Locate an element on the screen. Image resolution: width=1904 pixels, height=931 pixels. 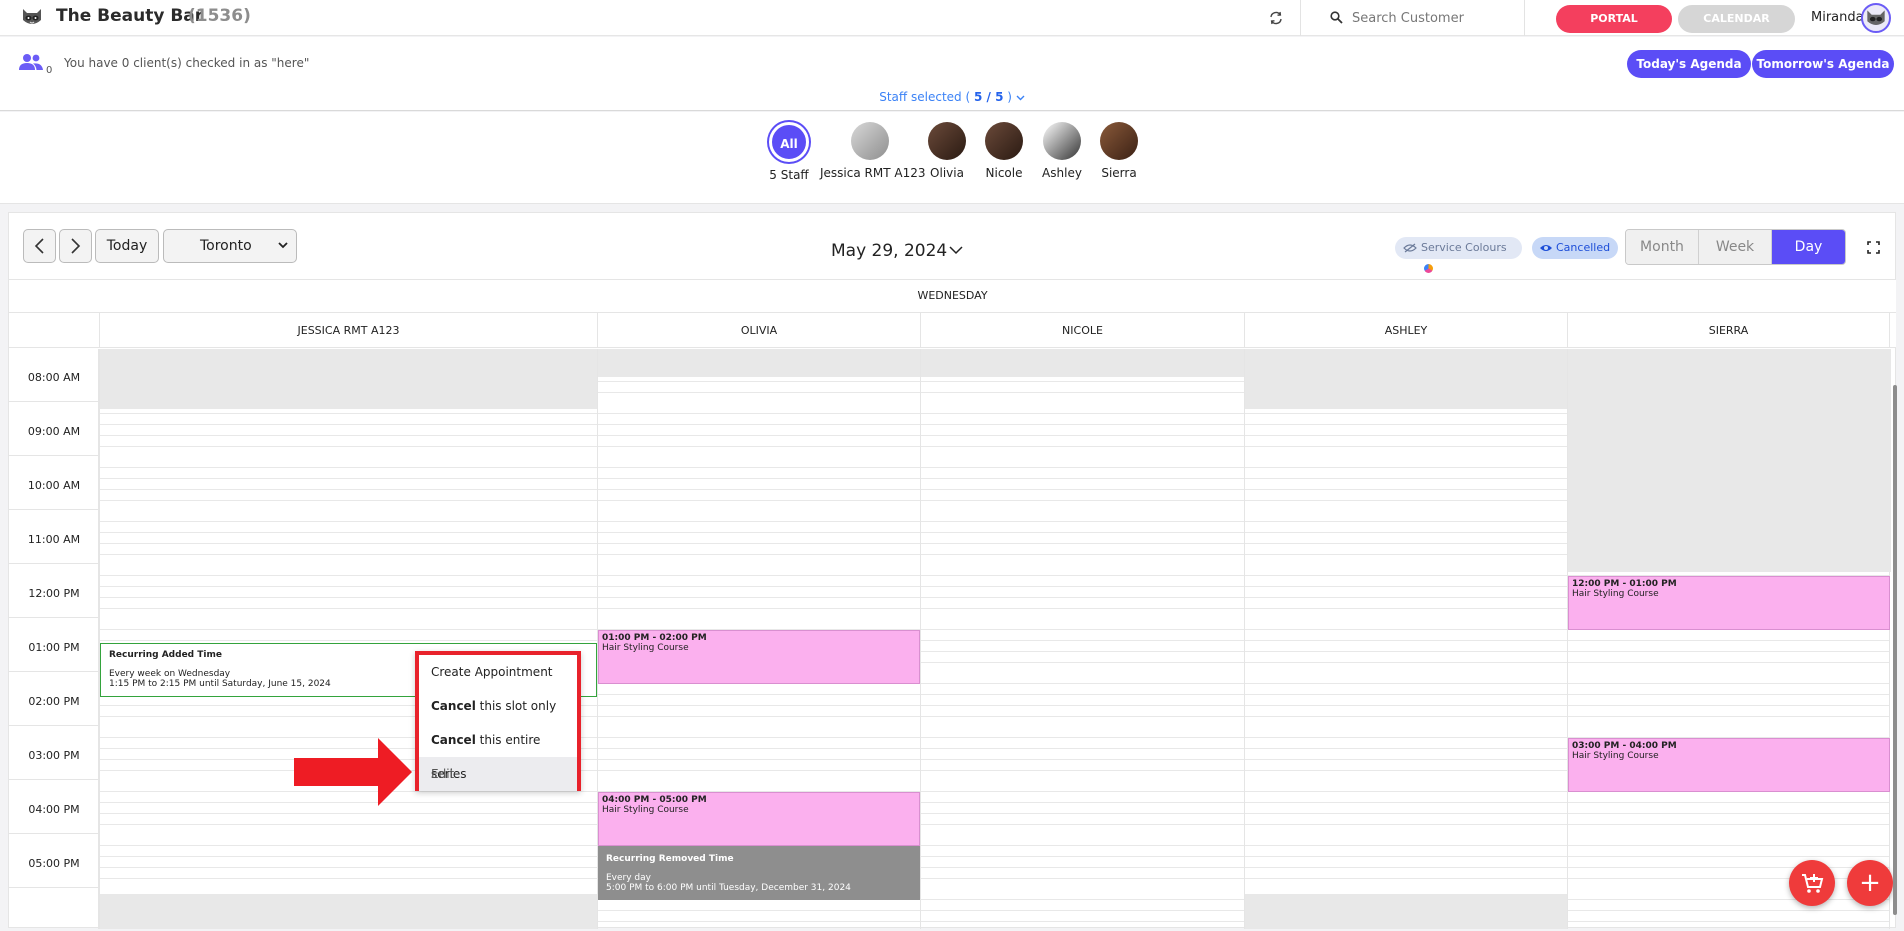
tomorrows-agenda-button: Tomorrow's Agenda is located at coordinates (1823, 64).